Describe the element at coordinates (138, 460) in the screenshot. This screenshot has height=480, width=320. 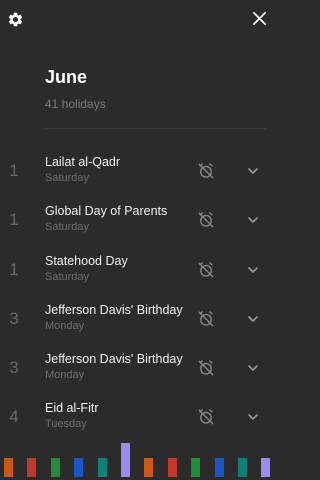
I see `month-selector-bars` at that location.